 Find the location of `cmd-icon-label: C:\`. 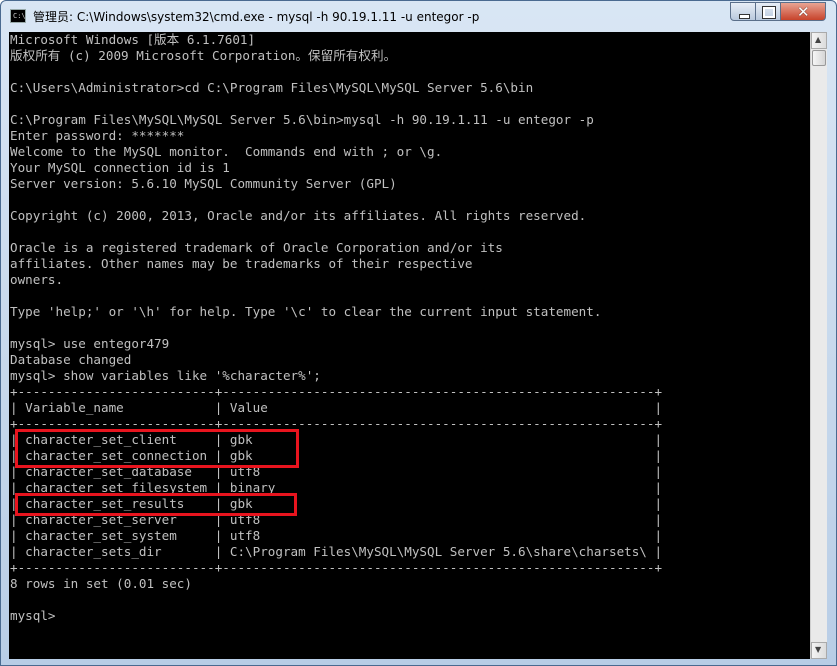

cmd-icon-label: C:\ is located at coordinates (19, 16).